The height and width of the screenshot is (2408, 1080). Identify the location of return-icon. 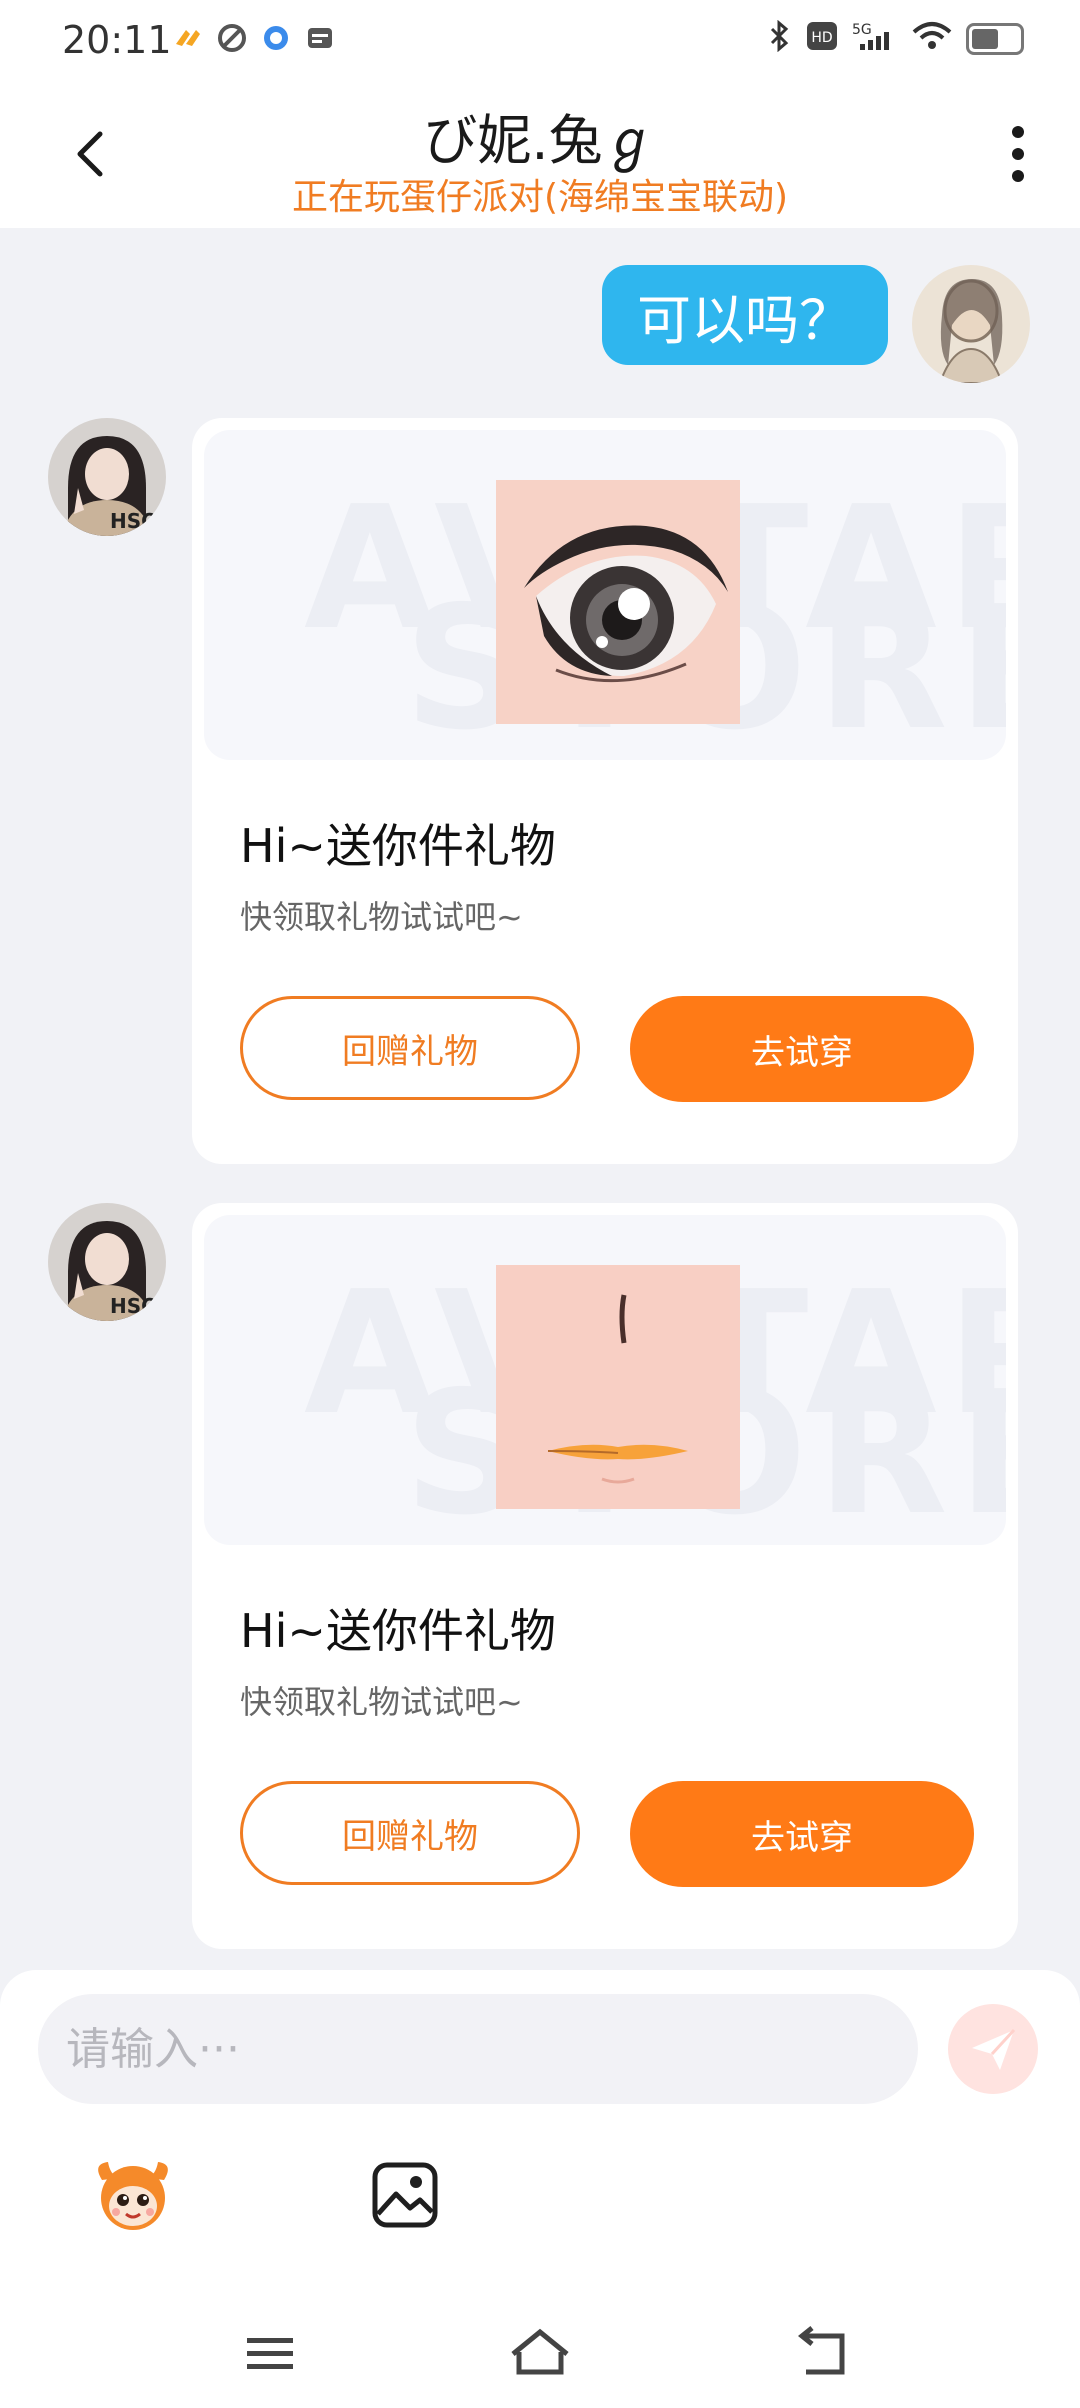
(821, 2350).